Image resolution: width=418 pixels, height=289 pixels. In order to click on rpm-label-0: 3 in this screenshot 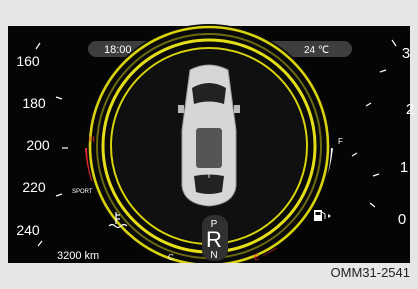, I will do `click(406, 53)`.